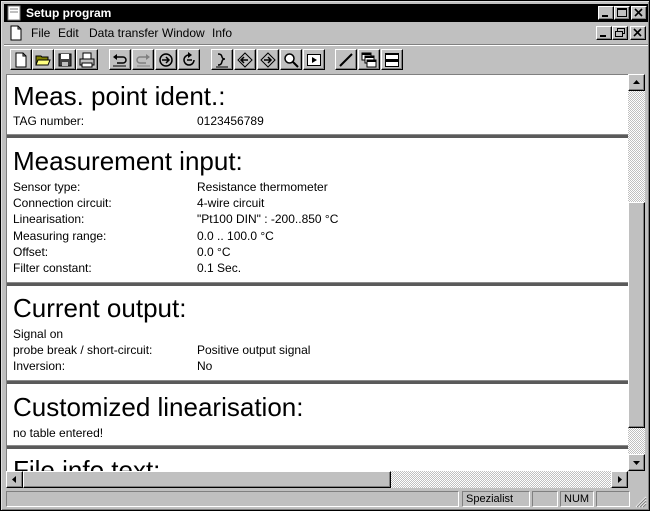 The image size is (650, 511). I want to click on row-value: No, so click(205, 366).